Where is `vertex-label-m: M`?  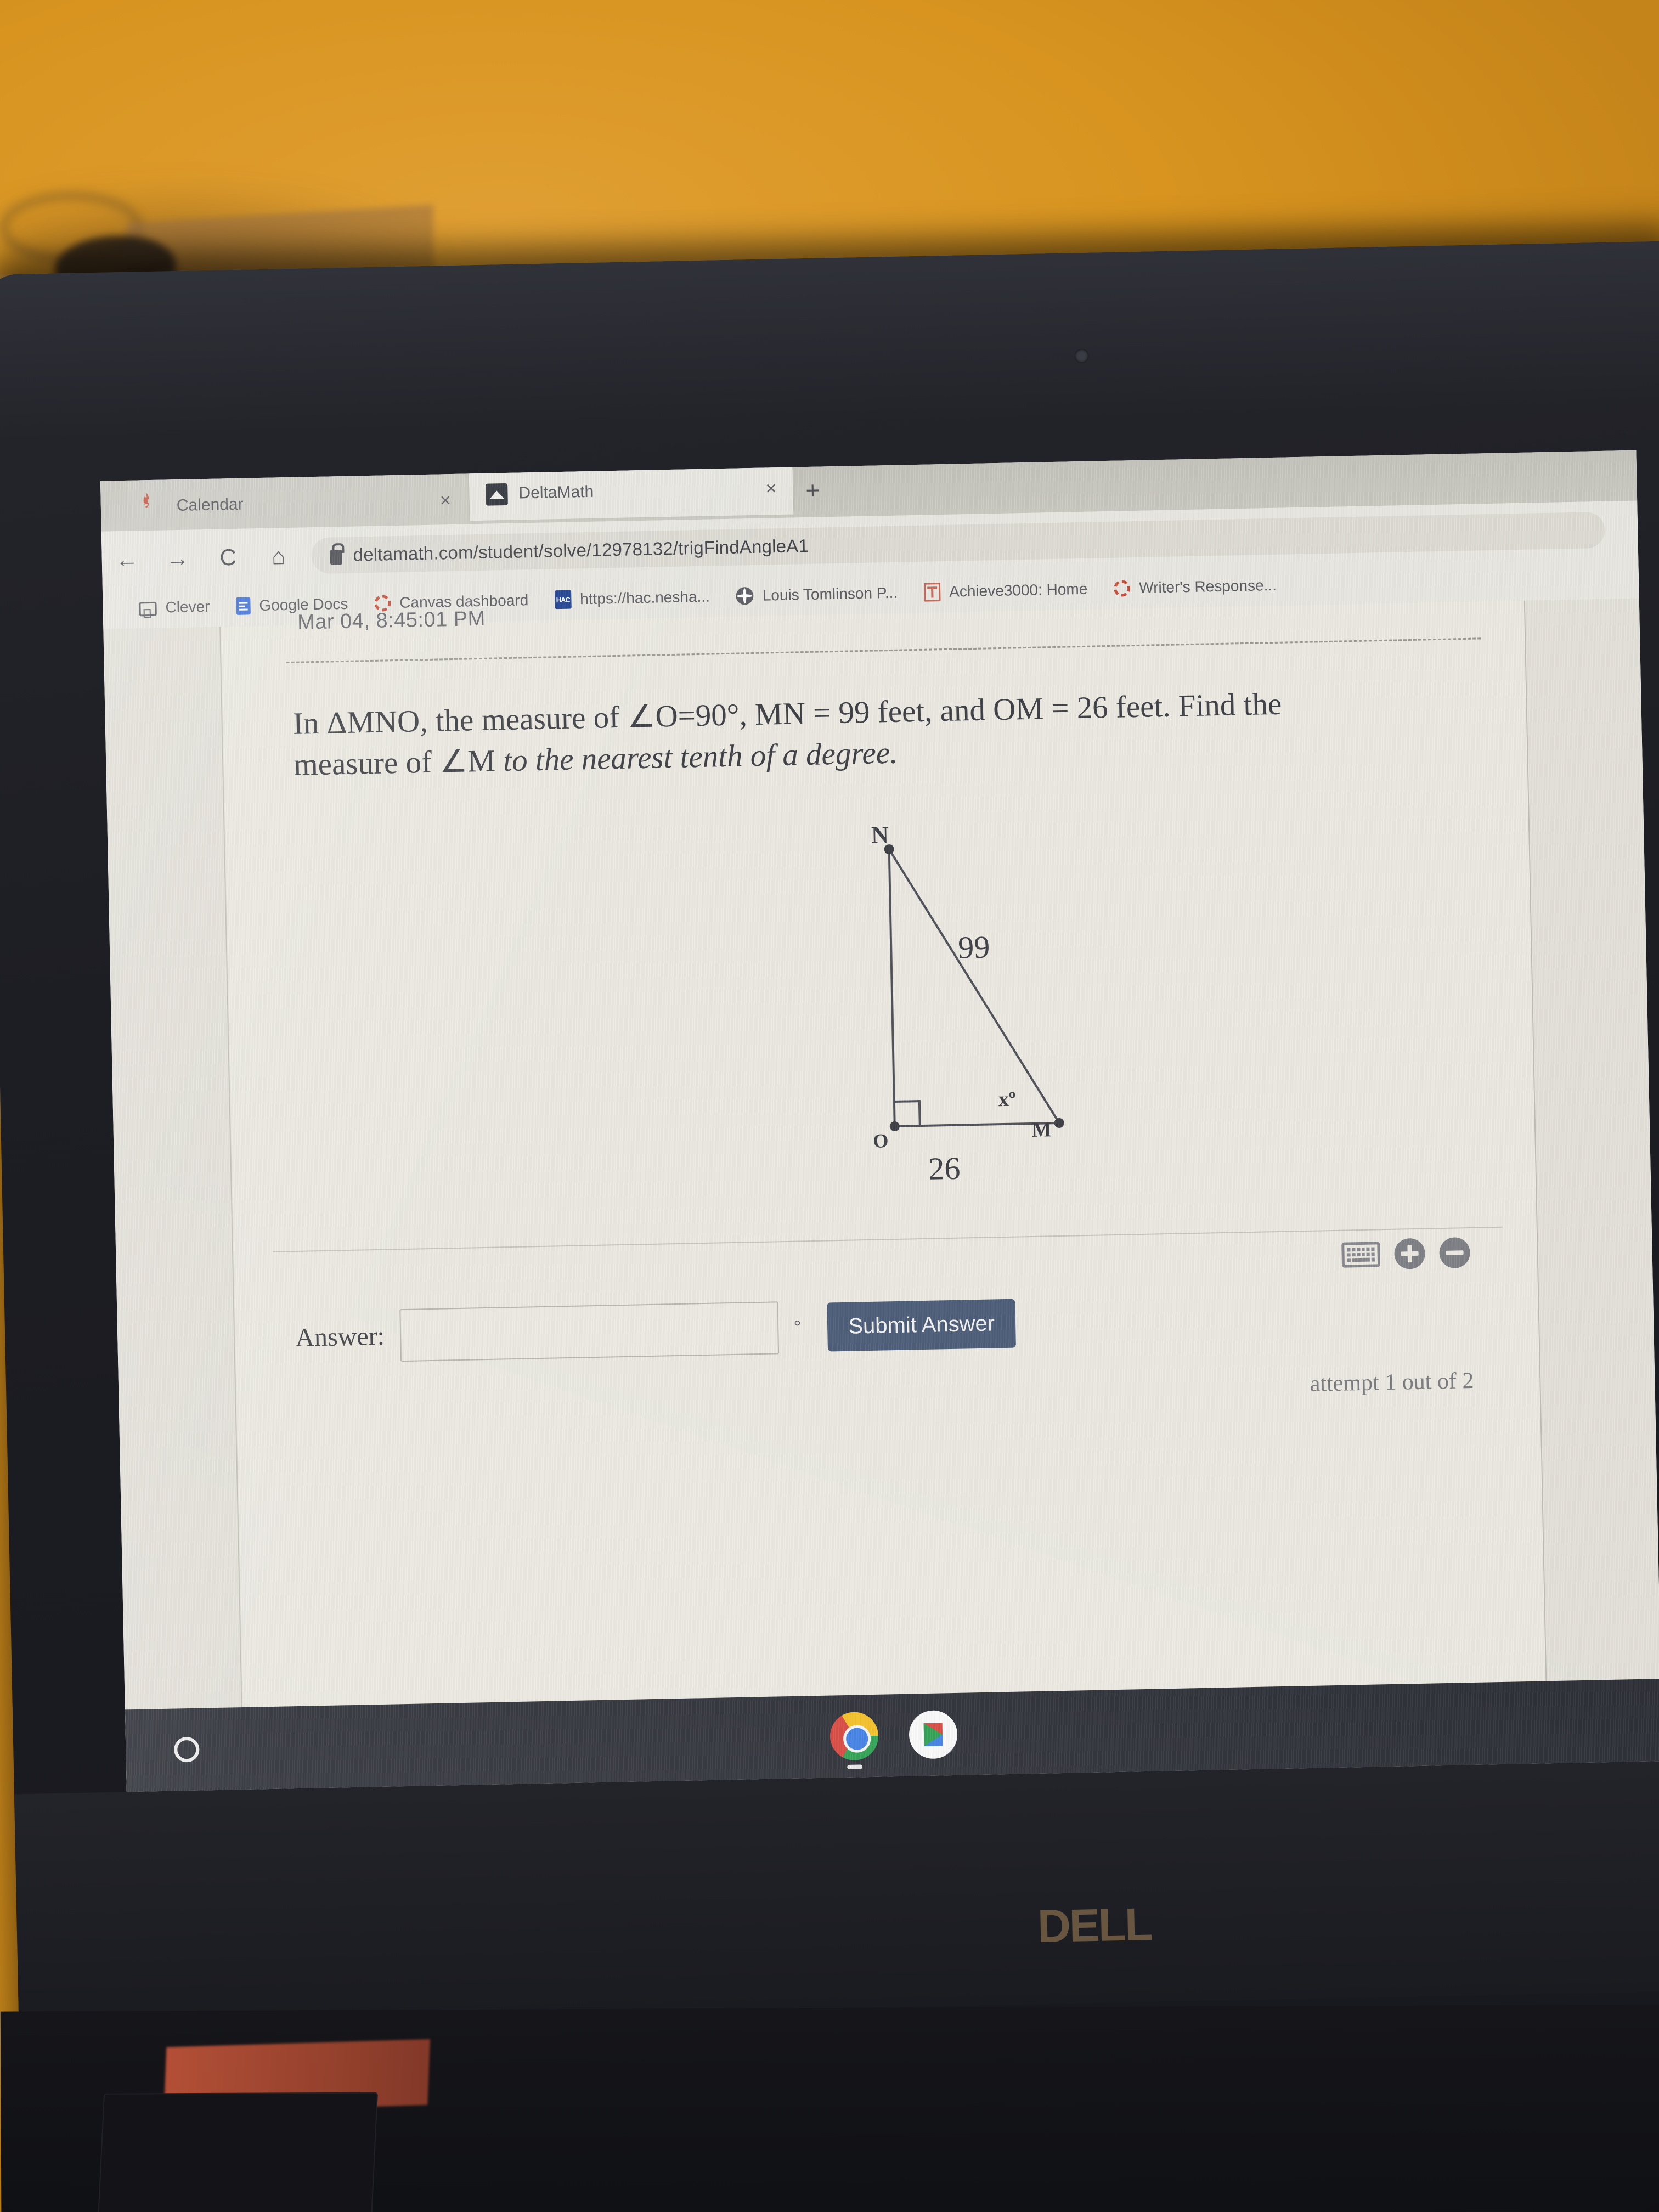
vertex-label-m: M is located at coordinates (1041, 1130).